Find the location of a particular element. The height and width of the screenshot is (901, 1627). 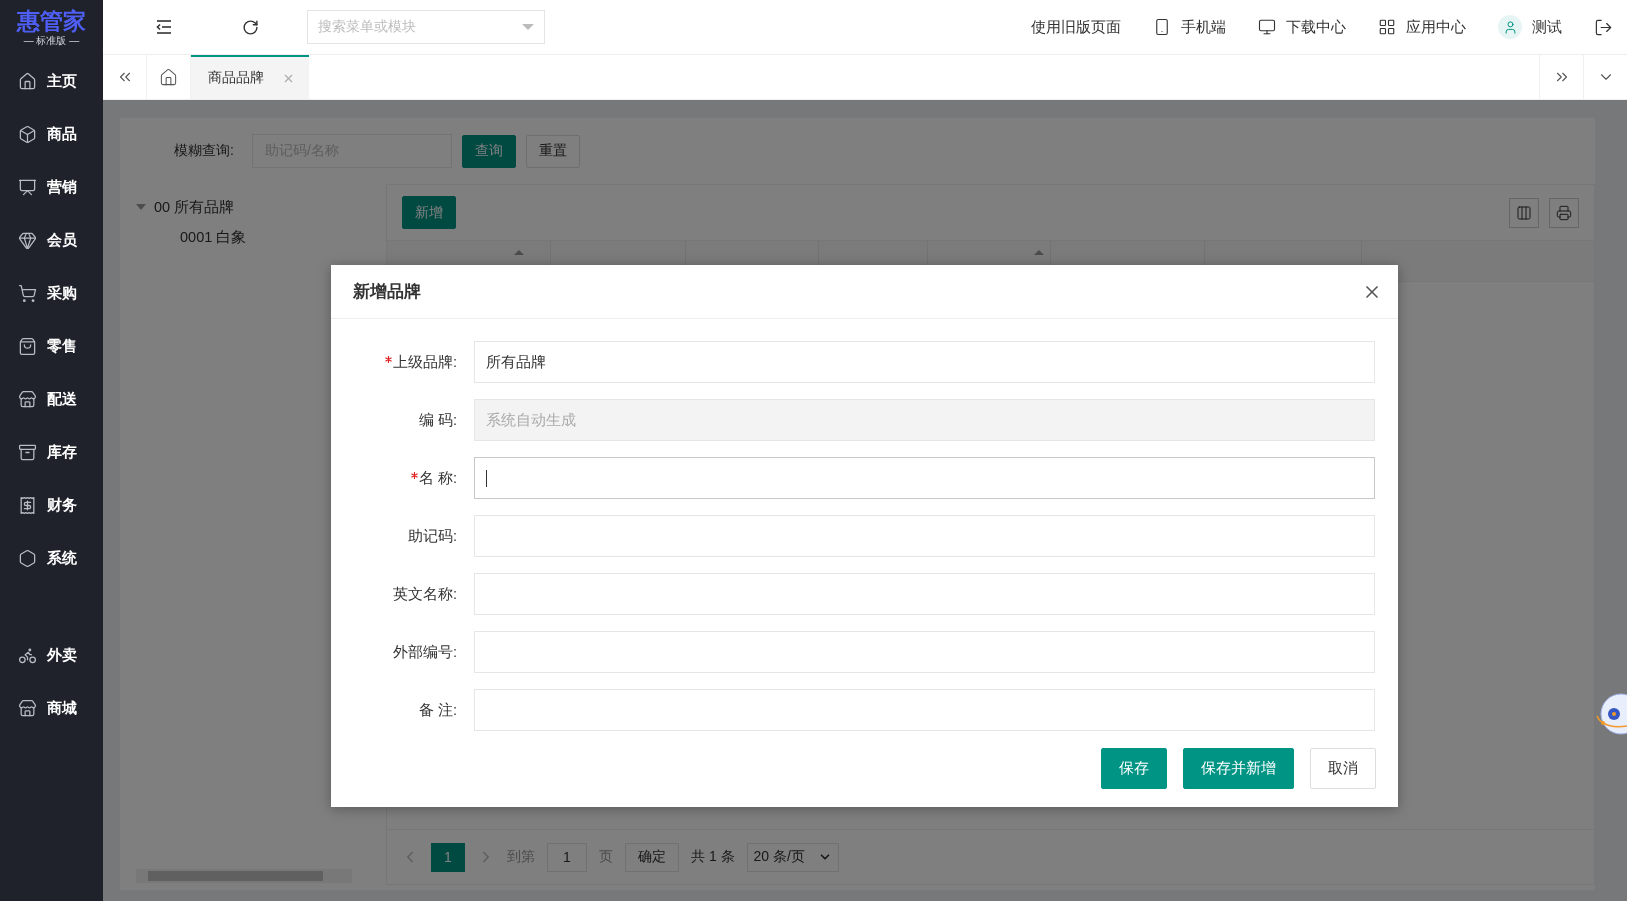

input-field: 所有品牌 is located at coordinates (924, 362).